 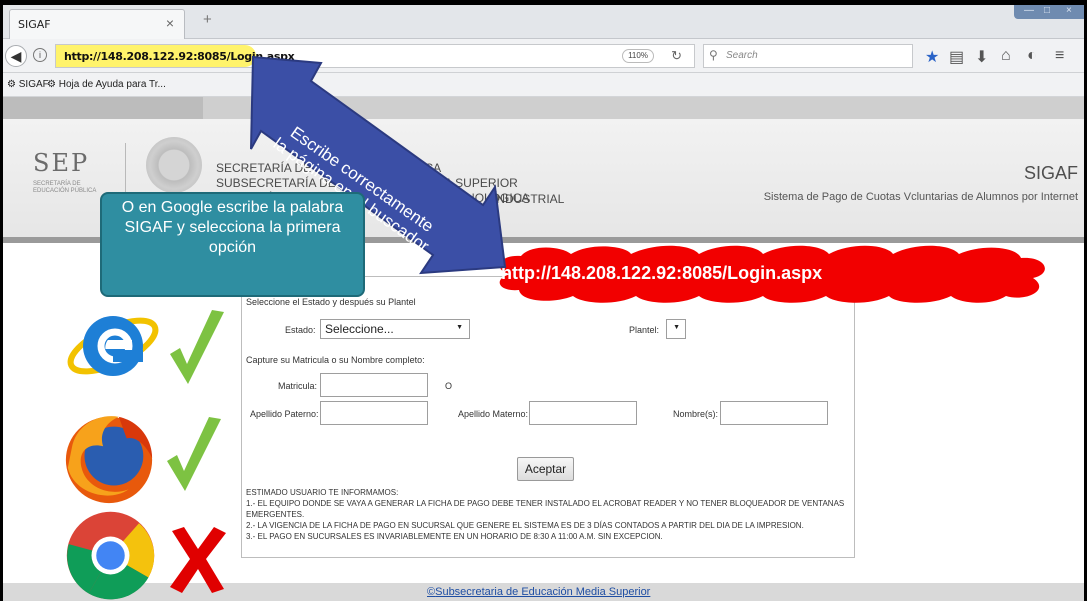 I want to click on double-arrow-icon, so click(x=378, y=165).